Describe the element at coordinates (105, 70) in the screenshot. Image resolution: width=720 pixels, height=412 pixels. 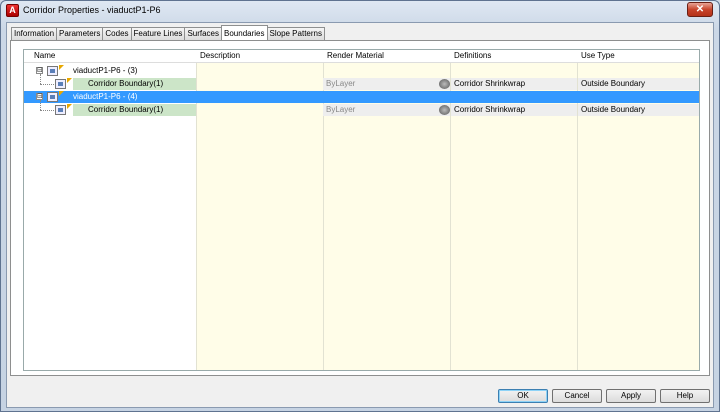
I see `row-name: viaductP1-P6 - (3)` at that location.